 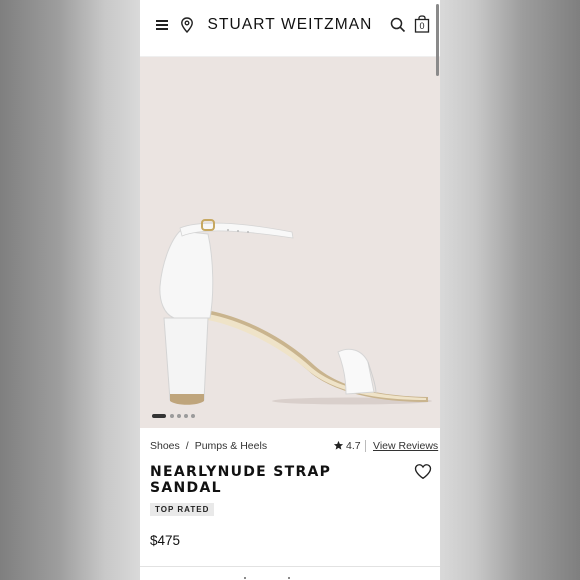 What do you see at coordinates (159, 416) in the screenshot?
I see `slide-indicator-active` at bounding box center [159, 416].